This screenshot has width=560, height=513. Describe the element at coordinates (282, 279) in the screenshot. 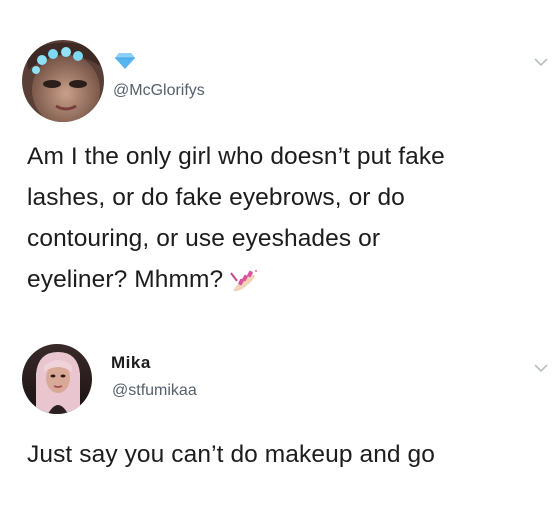

I see `tweet-text-line-last: eyeliner? Mhmm?` at that location.